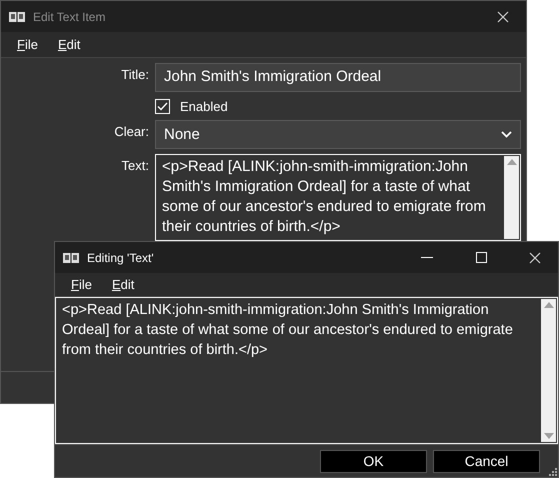  Describe the element at coordinates (427, 257) in the screenshot. I see `minimize-icon` at that location.